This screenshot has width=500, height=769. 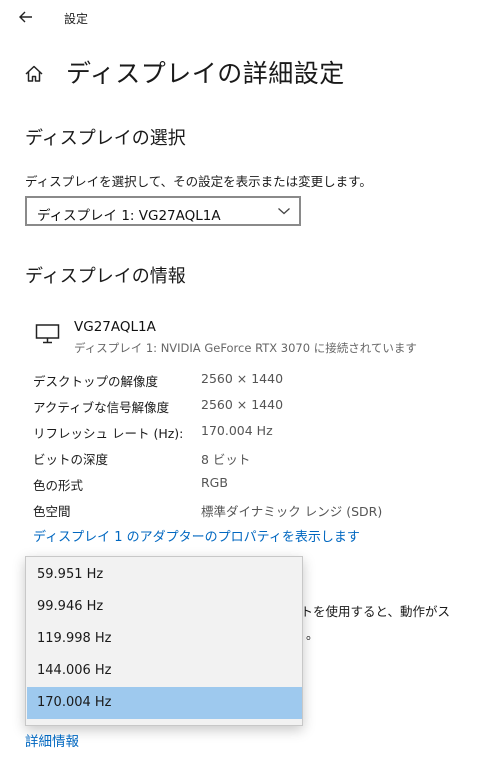 I want to click on info-value-active-signal-resolution: 2560 × 1440, so click(x=242, y=404).